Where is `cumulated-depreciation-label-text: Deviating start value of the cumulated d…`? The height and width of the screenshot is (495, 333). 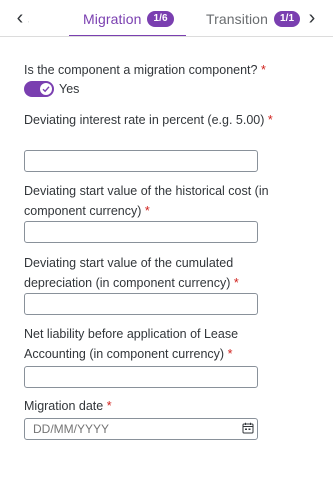
cumulated-depreciation-label-text: Deviating start value of the cumulated d… is located at coordinates (129, 273).